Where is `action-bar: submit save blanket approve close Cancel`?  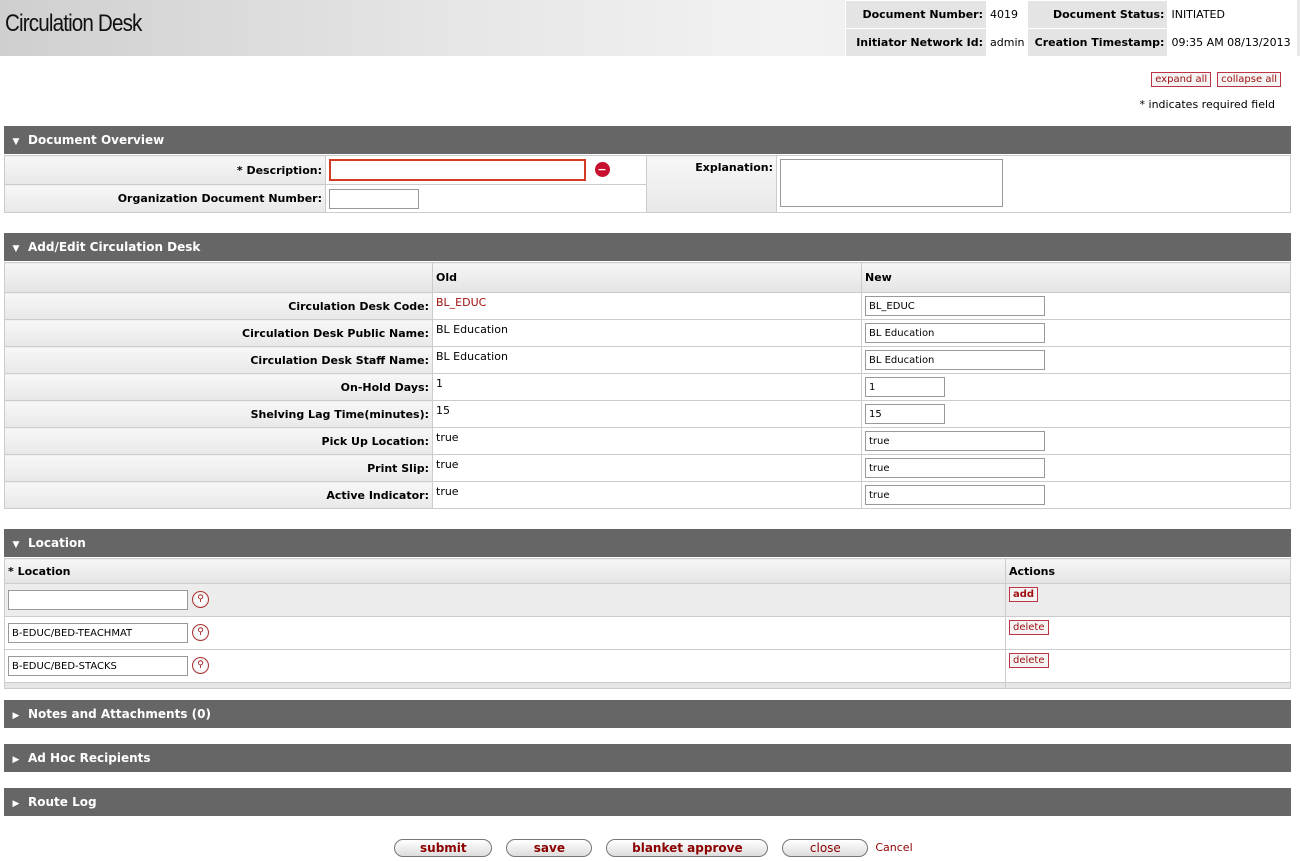
action-bar: submit save blanket approve close Cancel is located at coordinates (650, 848).